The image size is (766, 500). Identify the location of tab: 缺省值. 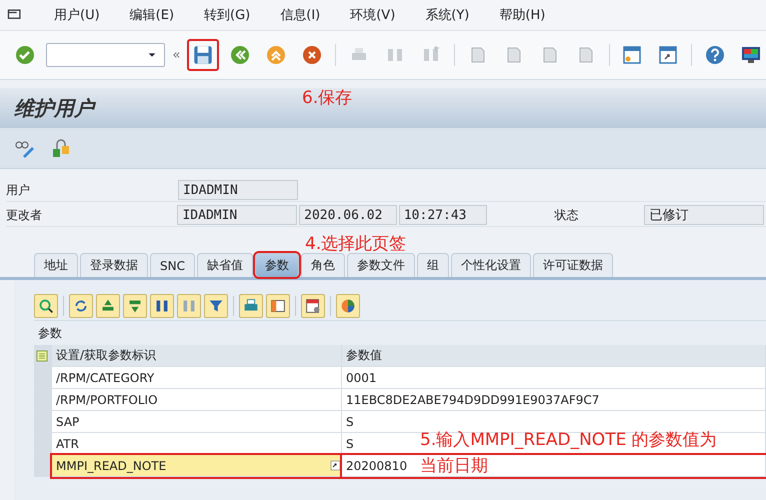
(224, 265).